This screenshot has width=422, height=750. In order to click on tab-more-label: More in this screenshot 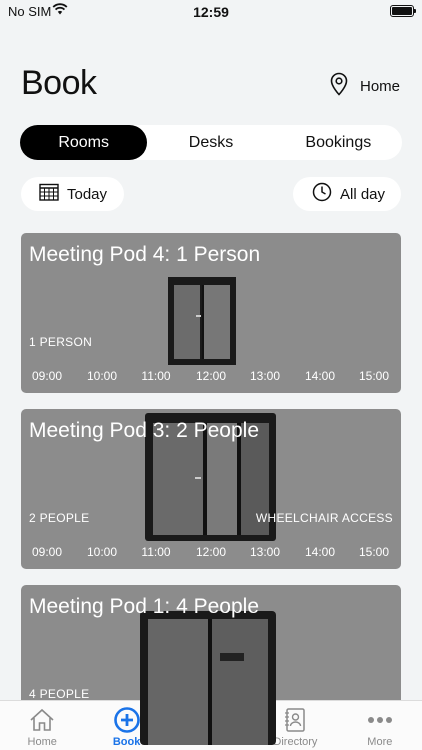, I will do `click(380, 742)`.